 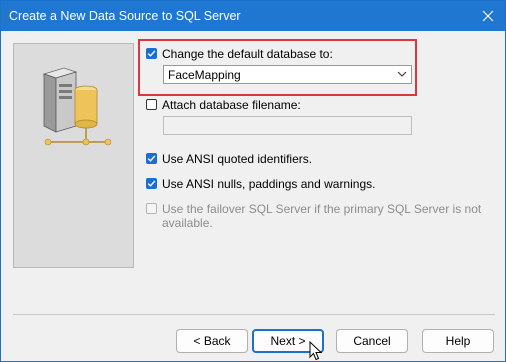 What do you see at coordinates (237, 159) in the screenshot?
I see `ansi-quoted-label: Use ANSI quoted identifiers.` at bounding box center [237, 159].